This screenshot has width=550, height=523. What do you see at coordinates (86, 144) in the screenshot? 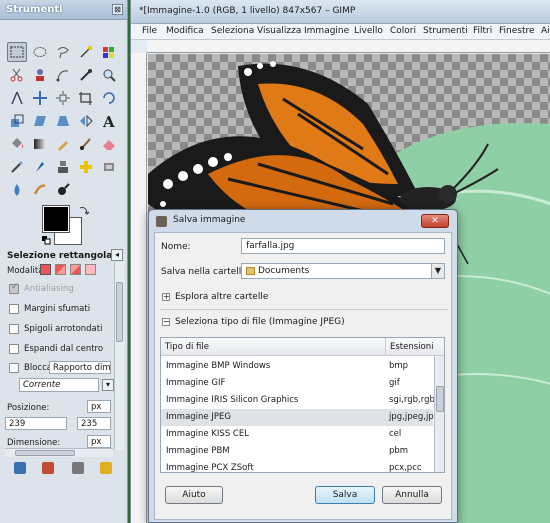
I see `paintbrush-tool` at bounding box center [86, 144].